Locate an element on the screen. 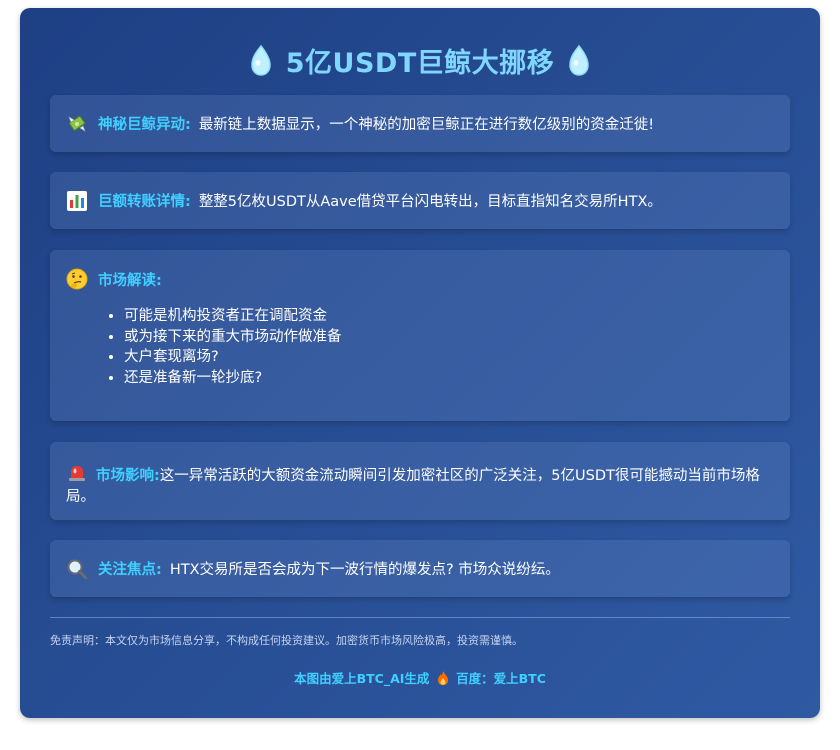  money-wings-icon is located at coordinates (77, 124).